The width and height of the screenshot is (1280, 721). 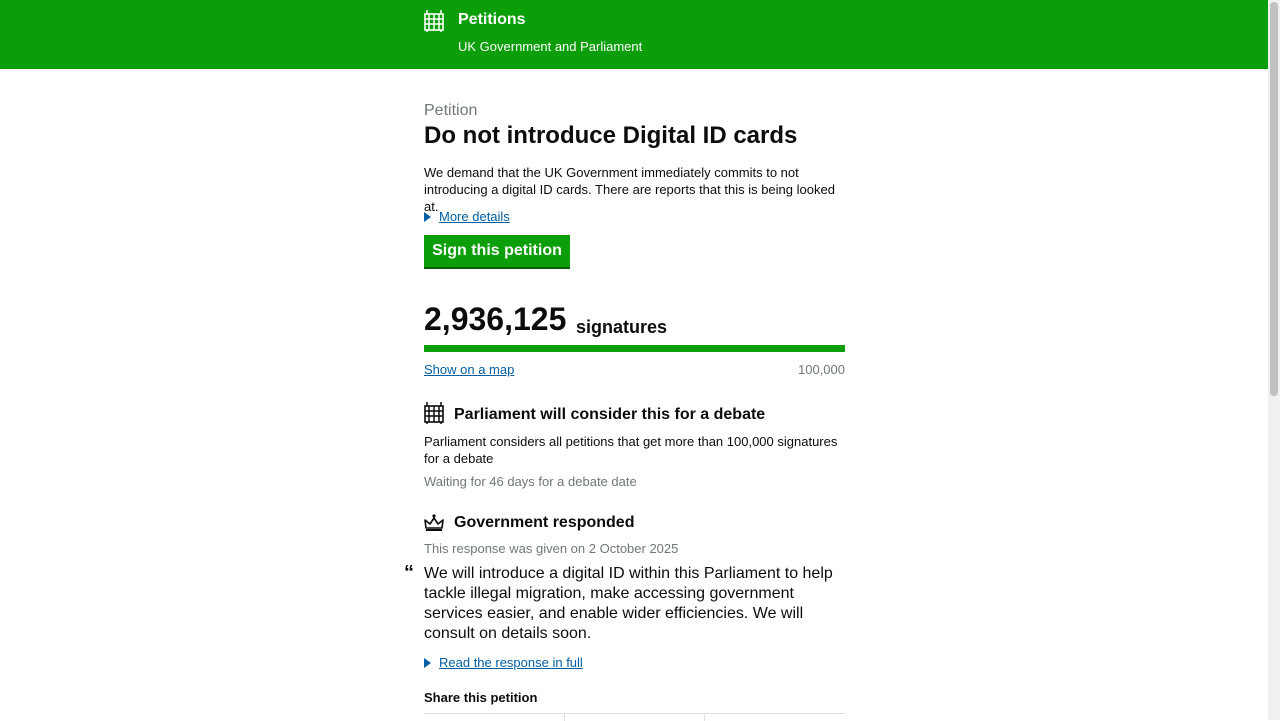 I want to click on signature-progress-fill, so click(x=634, y=348).